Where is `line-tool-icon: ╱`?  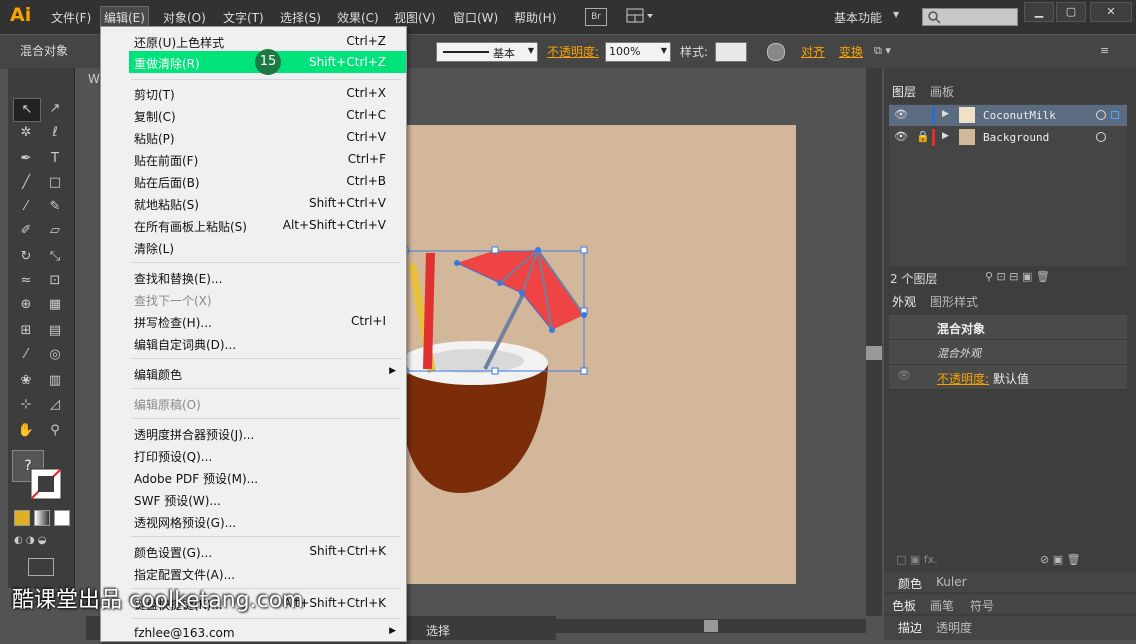
line-tool-icon: ╱ is located at coordinates (26, 183).